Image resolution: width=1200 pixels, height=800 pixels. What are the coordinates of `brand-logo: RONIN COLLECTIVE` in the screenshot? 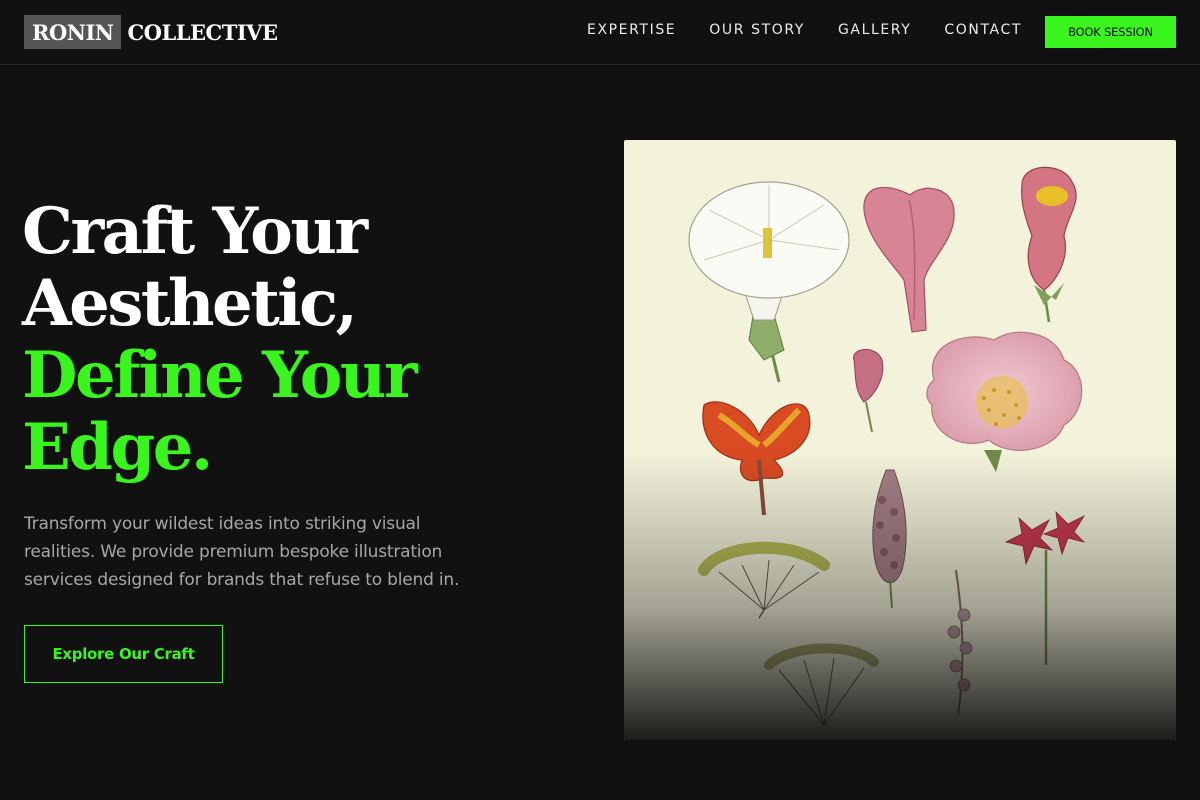 It's located at (151, 32).